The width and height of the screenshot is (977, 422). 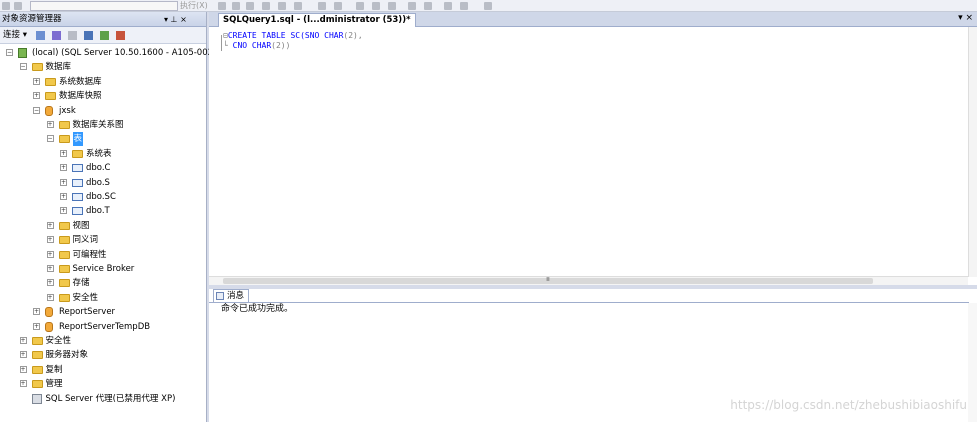 What do you see at coordinates (103, 298) in the screenshot?
I see `tree-node-db-security: + 安全性` at bounding box center [103, 298].